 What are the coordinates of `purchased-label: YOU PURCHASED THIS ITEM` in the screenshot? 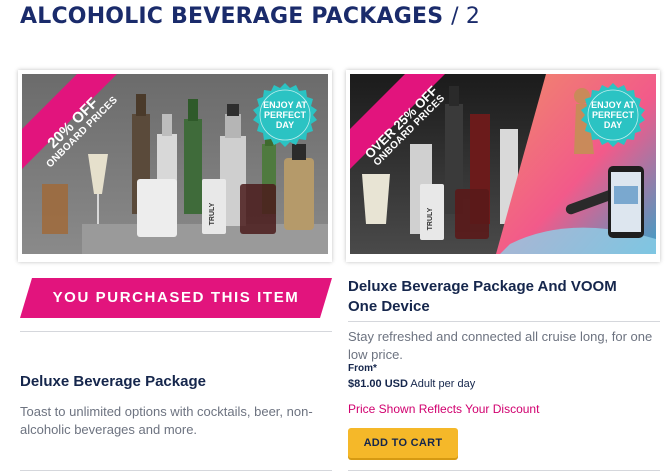 It's located at (176, 297).